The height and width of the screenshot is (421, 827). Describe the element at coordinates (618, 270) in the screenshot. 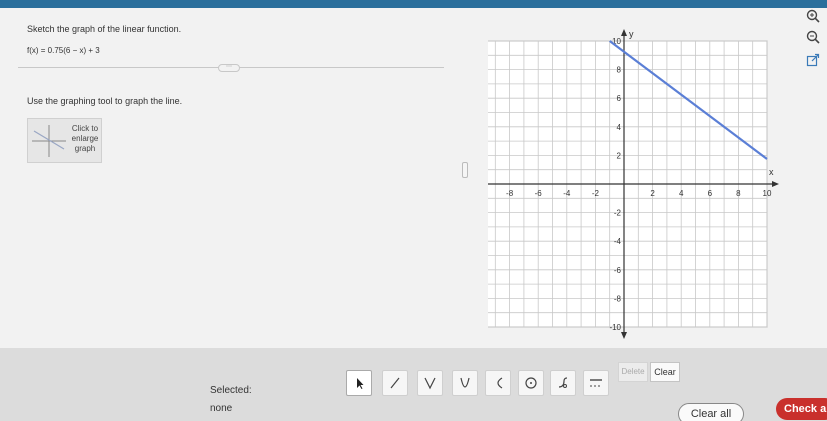

I see `y-tick-label: -6` at that location.